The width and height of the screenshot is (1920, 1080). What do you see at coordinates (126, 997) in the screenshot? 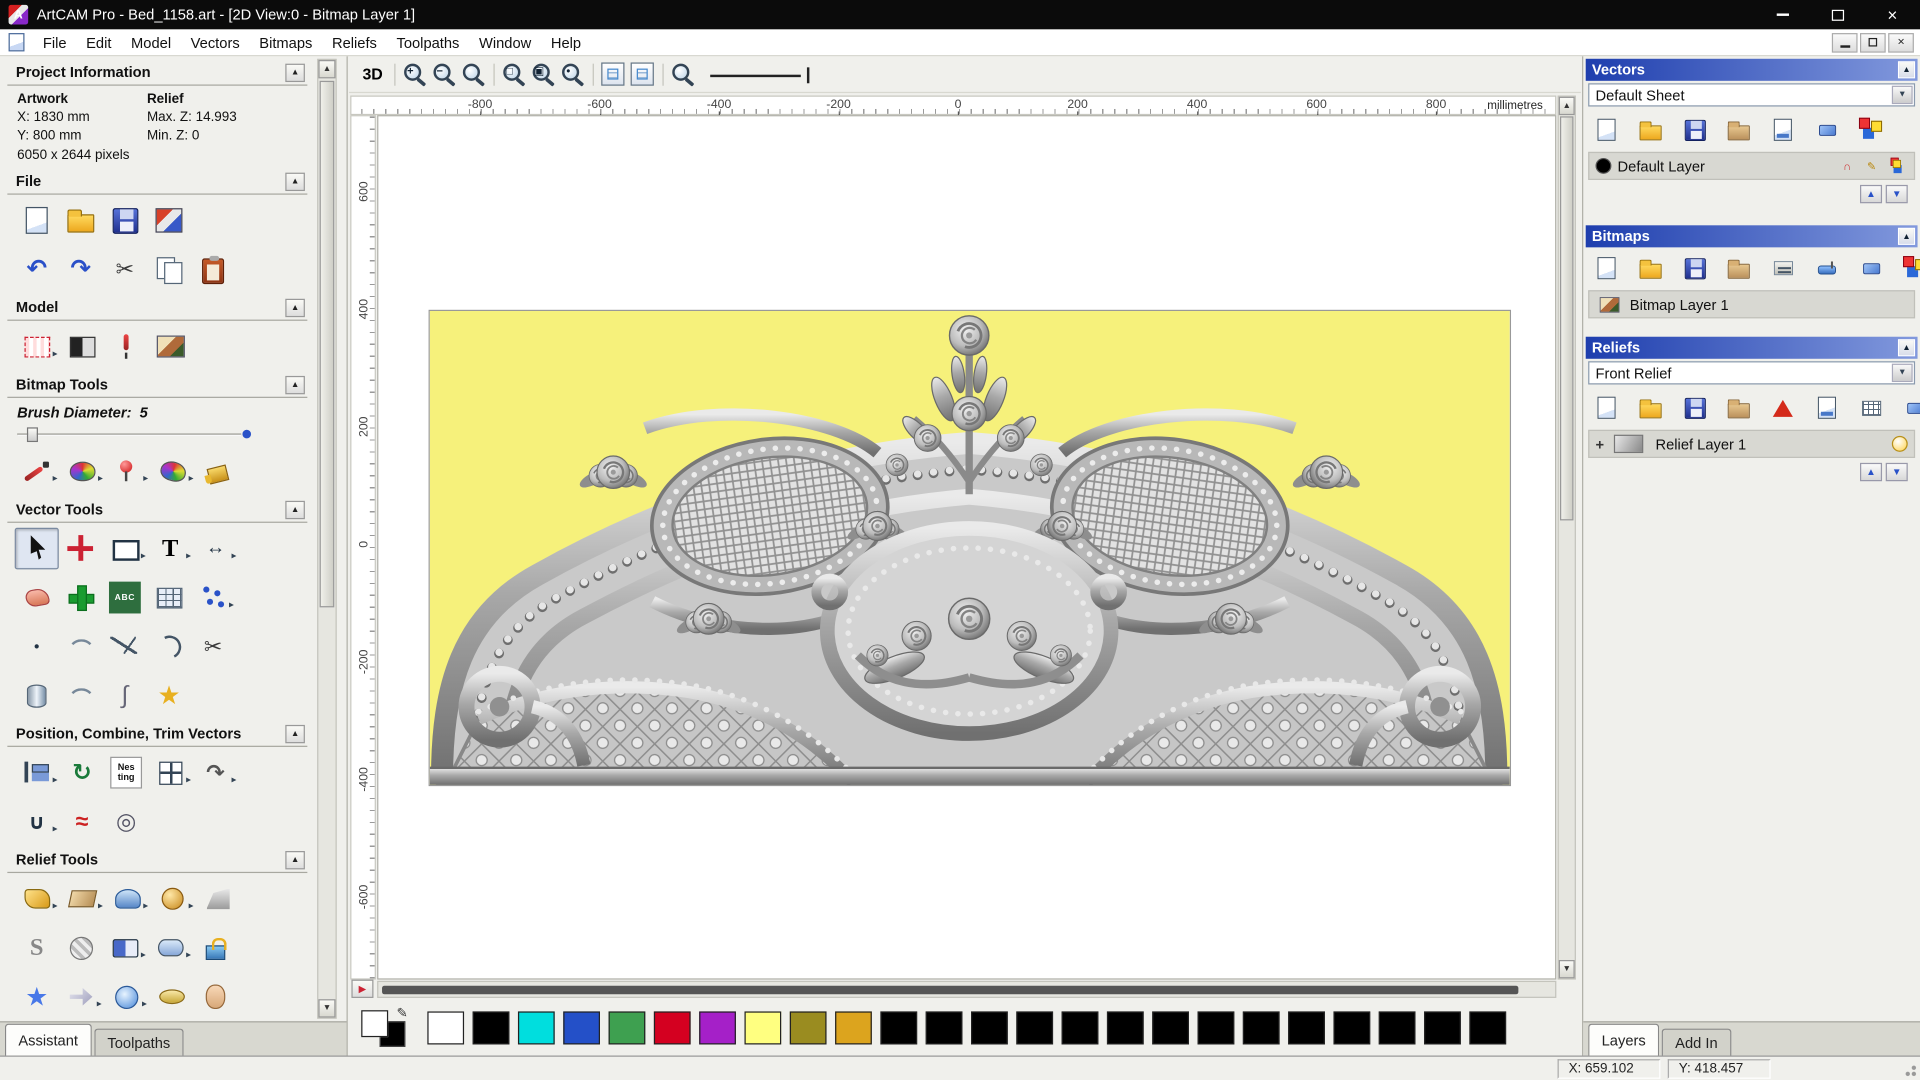
I see `spin-relief-icon` at bounding box center [126, 997].